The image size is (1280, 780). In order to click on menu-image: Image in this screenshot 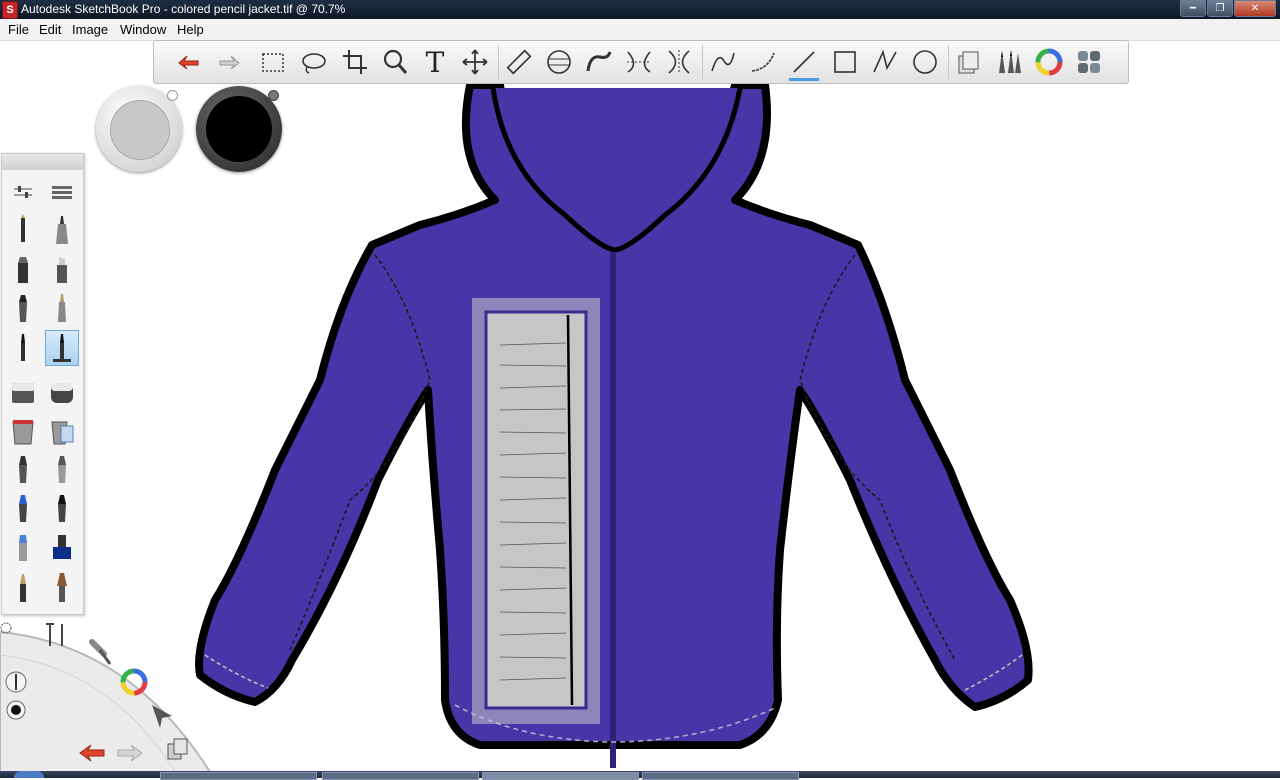, I will do `click(90, 29)`.